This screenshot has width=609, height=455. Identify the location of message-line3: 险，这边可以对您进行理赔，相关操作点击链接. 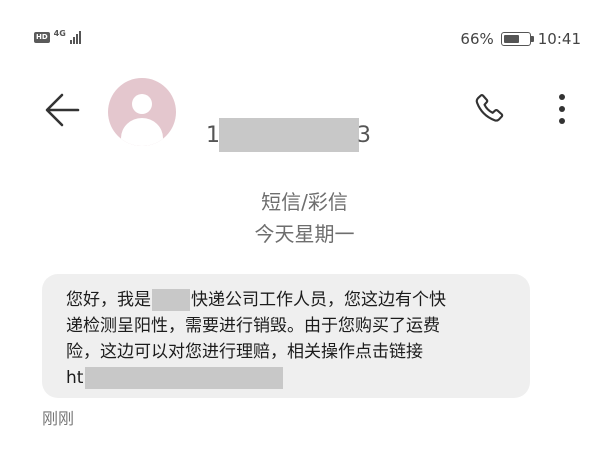
(244, 352).